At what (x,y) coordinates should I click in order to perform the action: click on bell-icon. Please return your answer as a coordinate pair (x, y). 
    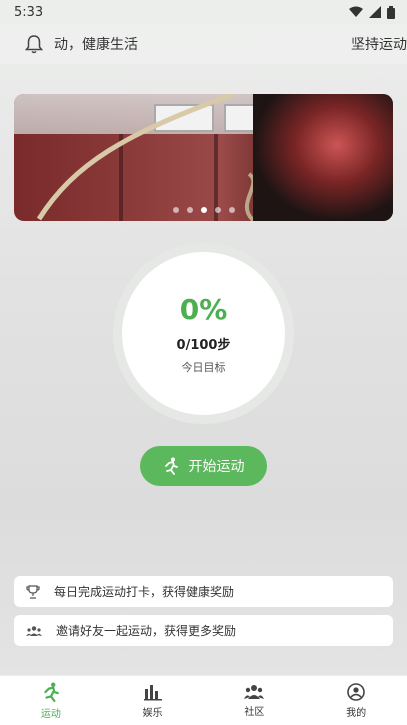
    Looking at the image, I should click on (34, 44).